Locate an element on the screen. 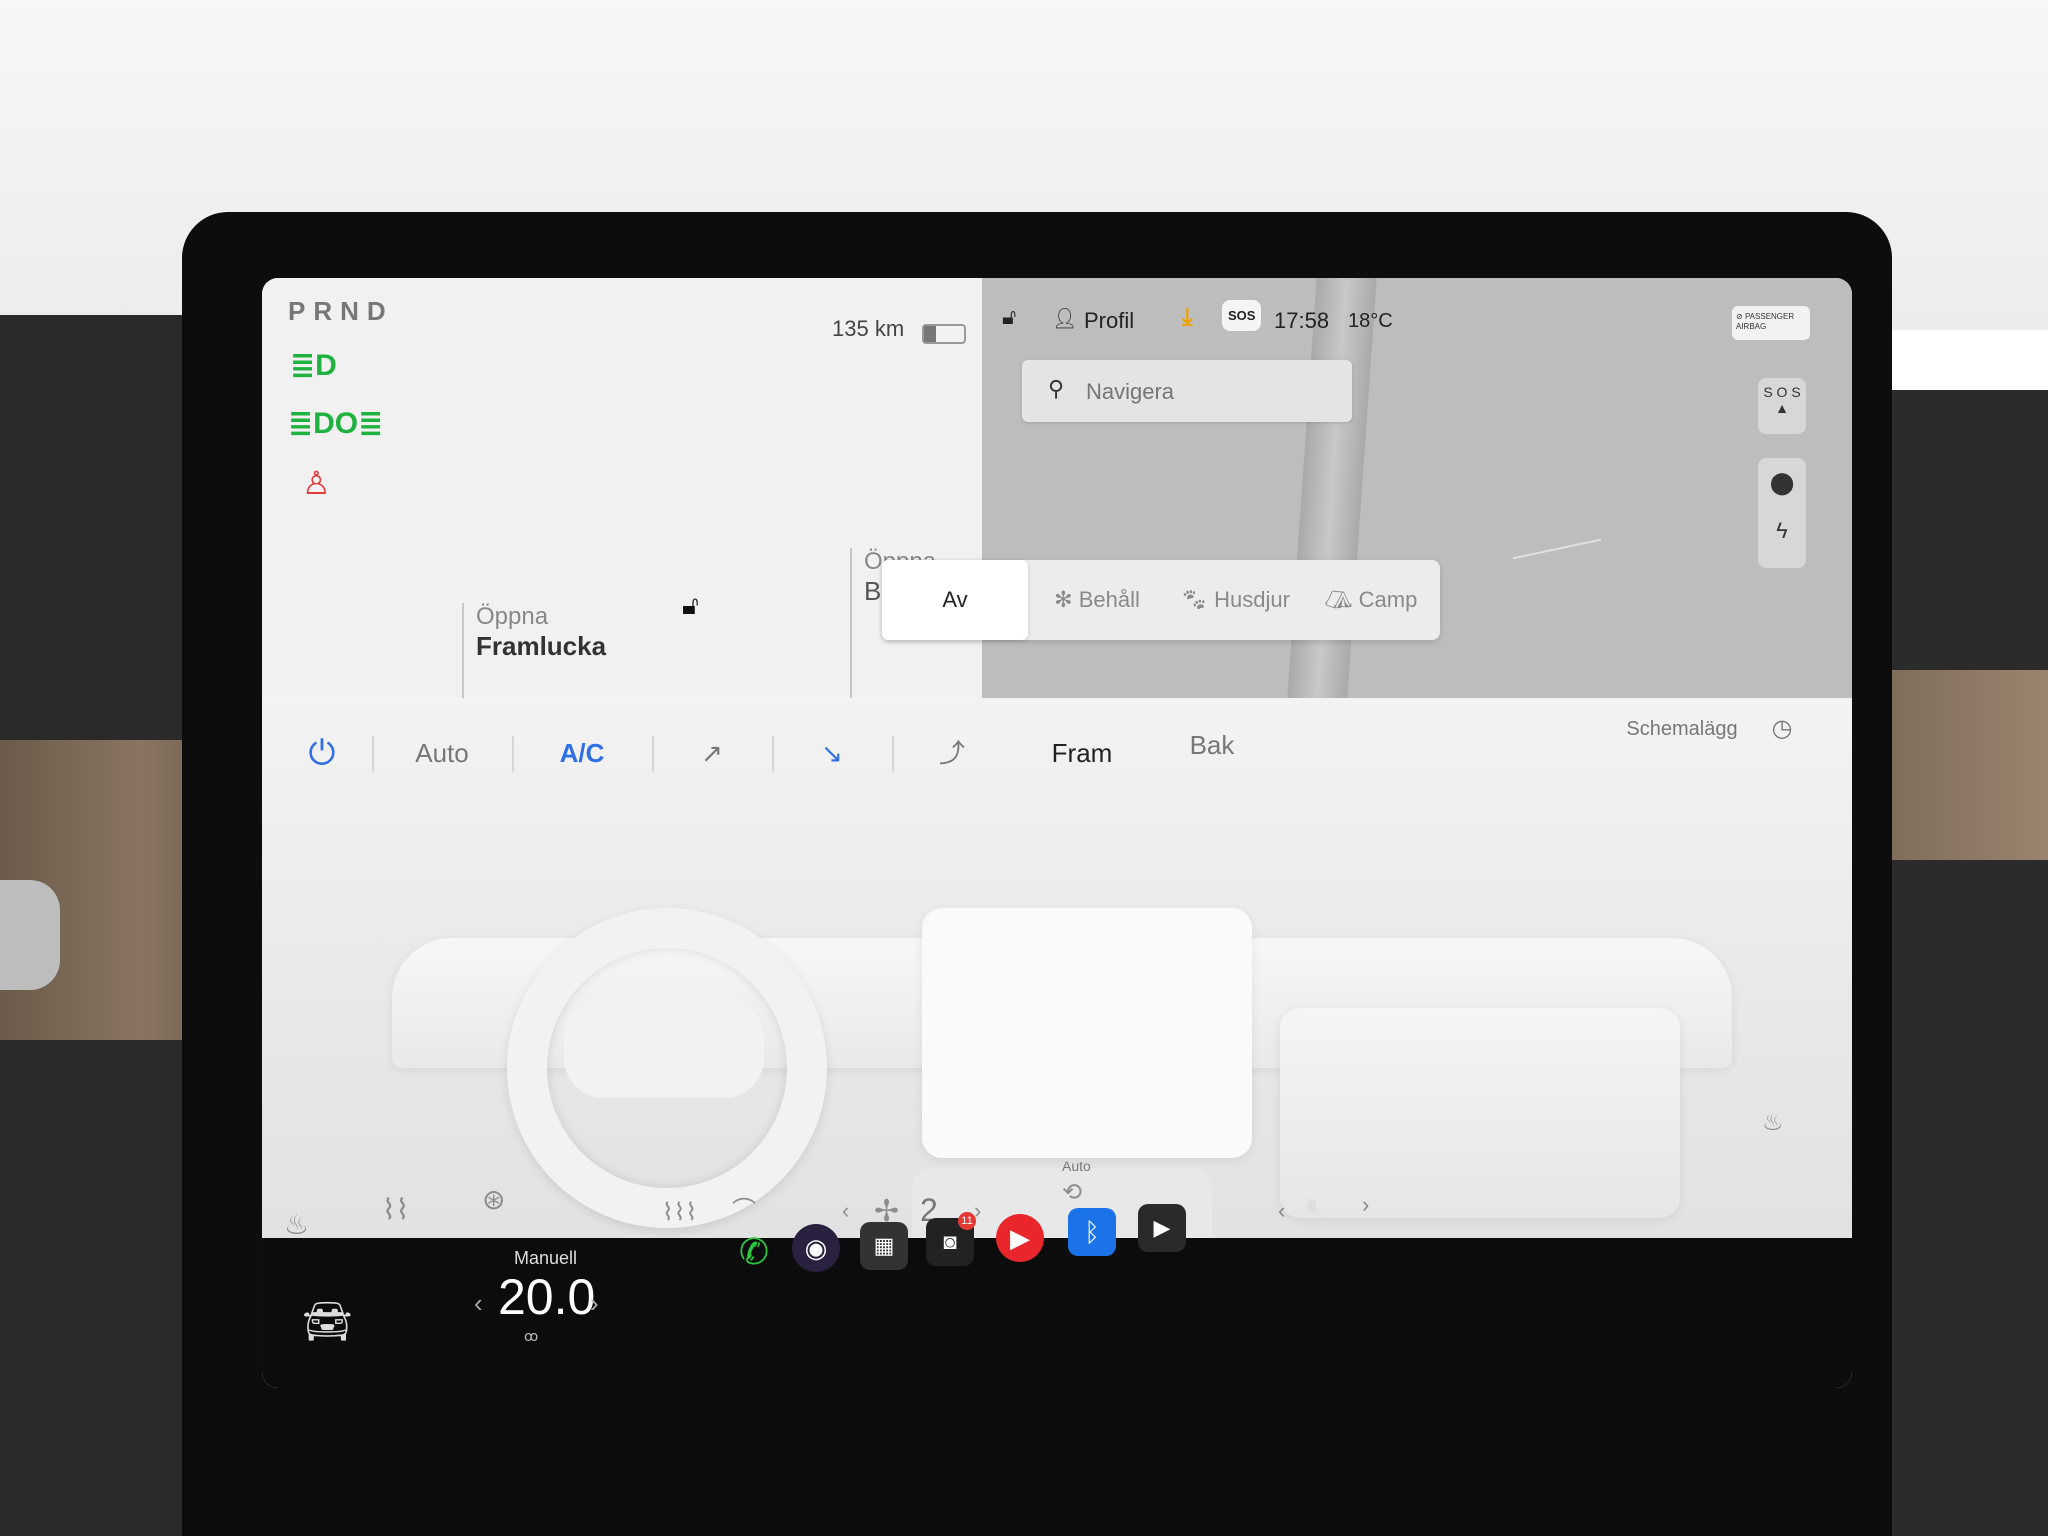  download-icon: ⤓ is located at coordinates (1187, 318).